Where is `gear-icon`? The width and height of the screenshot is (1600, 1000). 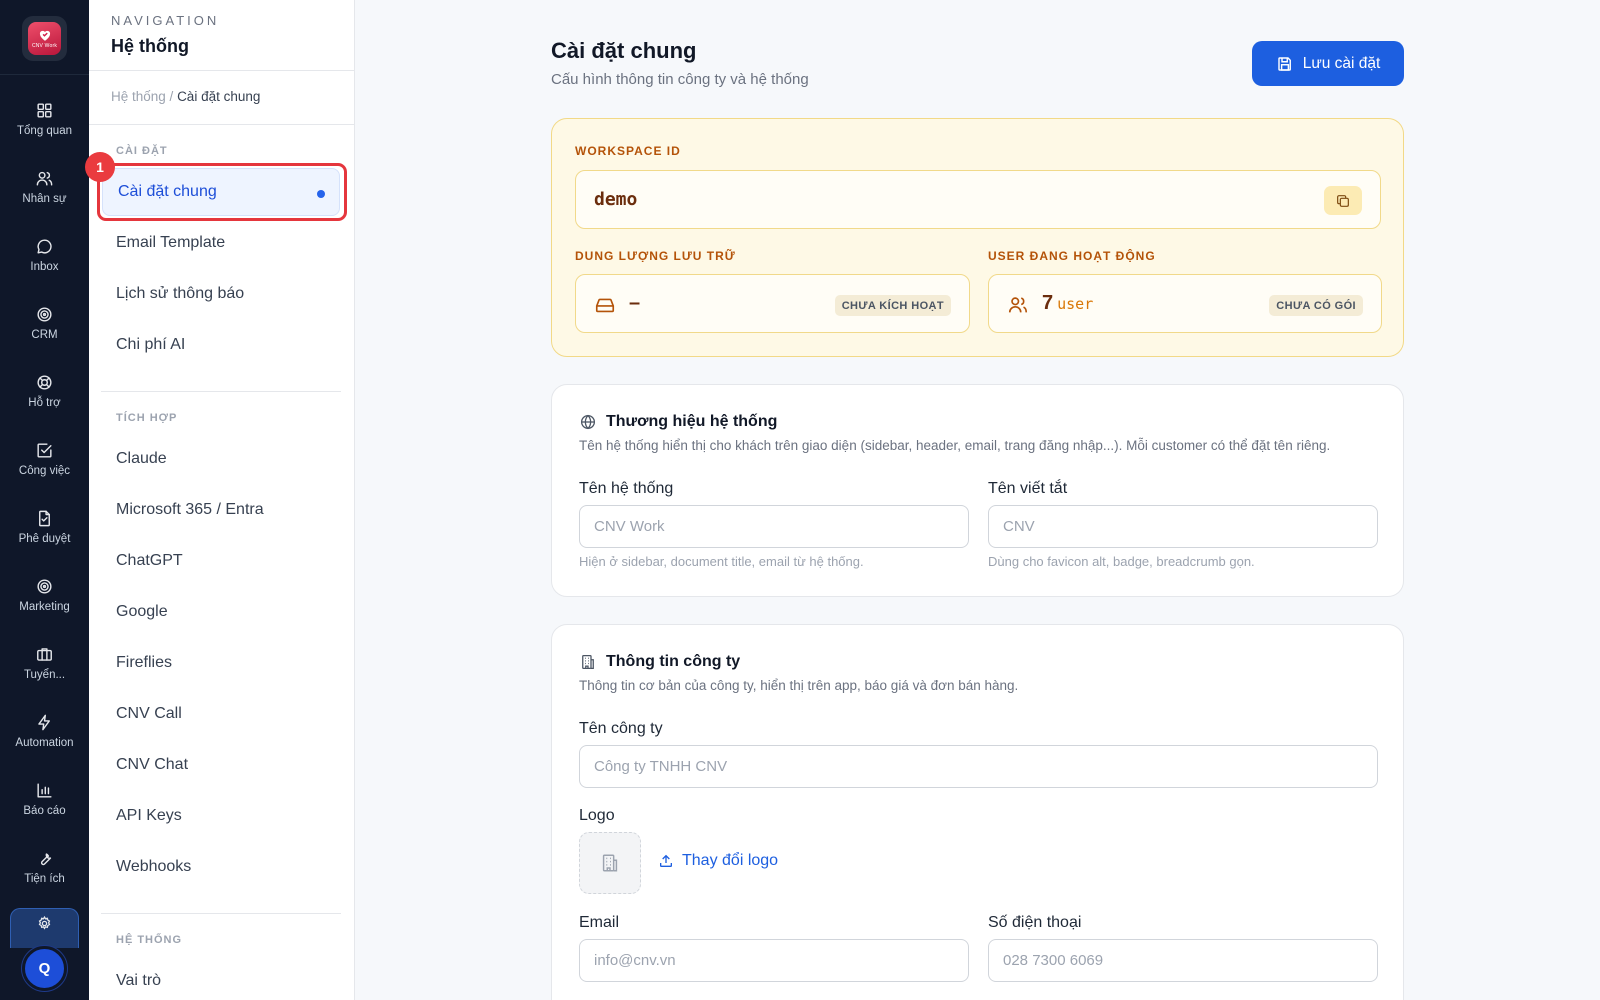 gear-icon is located at coordinates (44, 922).